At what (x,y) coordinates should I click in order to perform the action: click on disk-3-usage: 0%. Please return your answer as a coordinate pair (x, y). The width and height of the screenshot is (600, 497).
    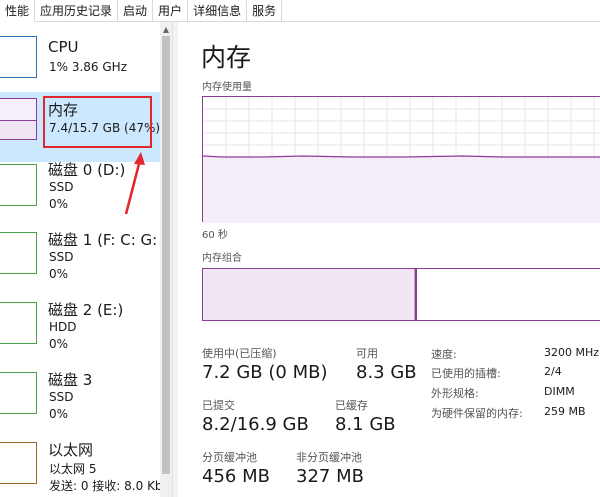
    Looking at the image, I should click on (59, 414).